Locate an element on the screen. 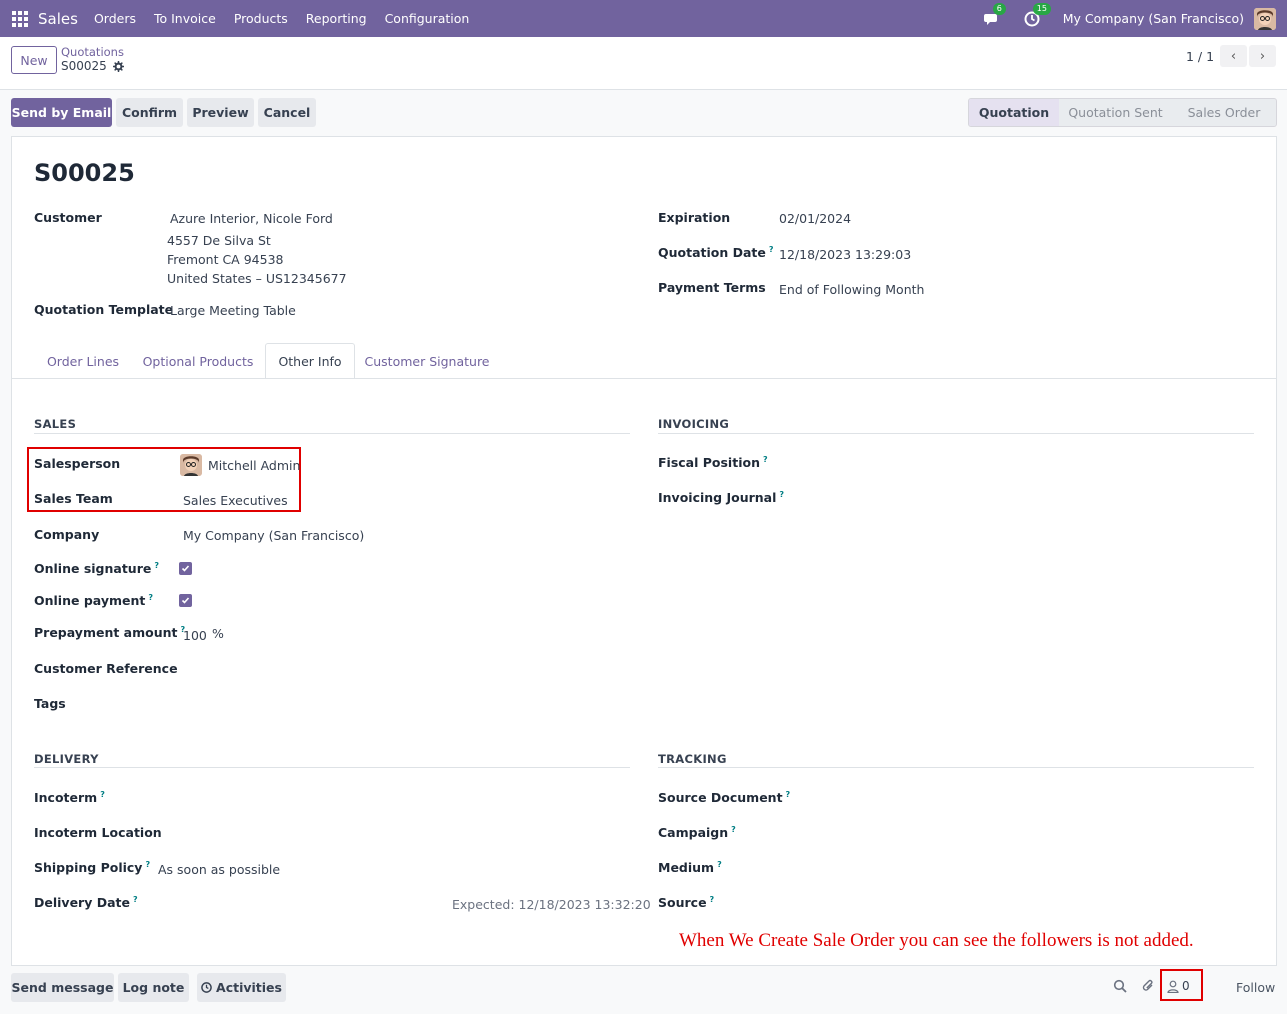  company-field: My Company (San Francisco) is located at coordinates (273, 535).